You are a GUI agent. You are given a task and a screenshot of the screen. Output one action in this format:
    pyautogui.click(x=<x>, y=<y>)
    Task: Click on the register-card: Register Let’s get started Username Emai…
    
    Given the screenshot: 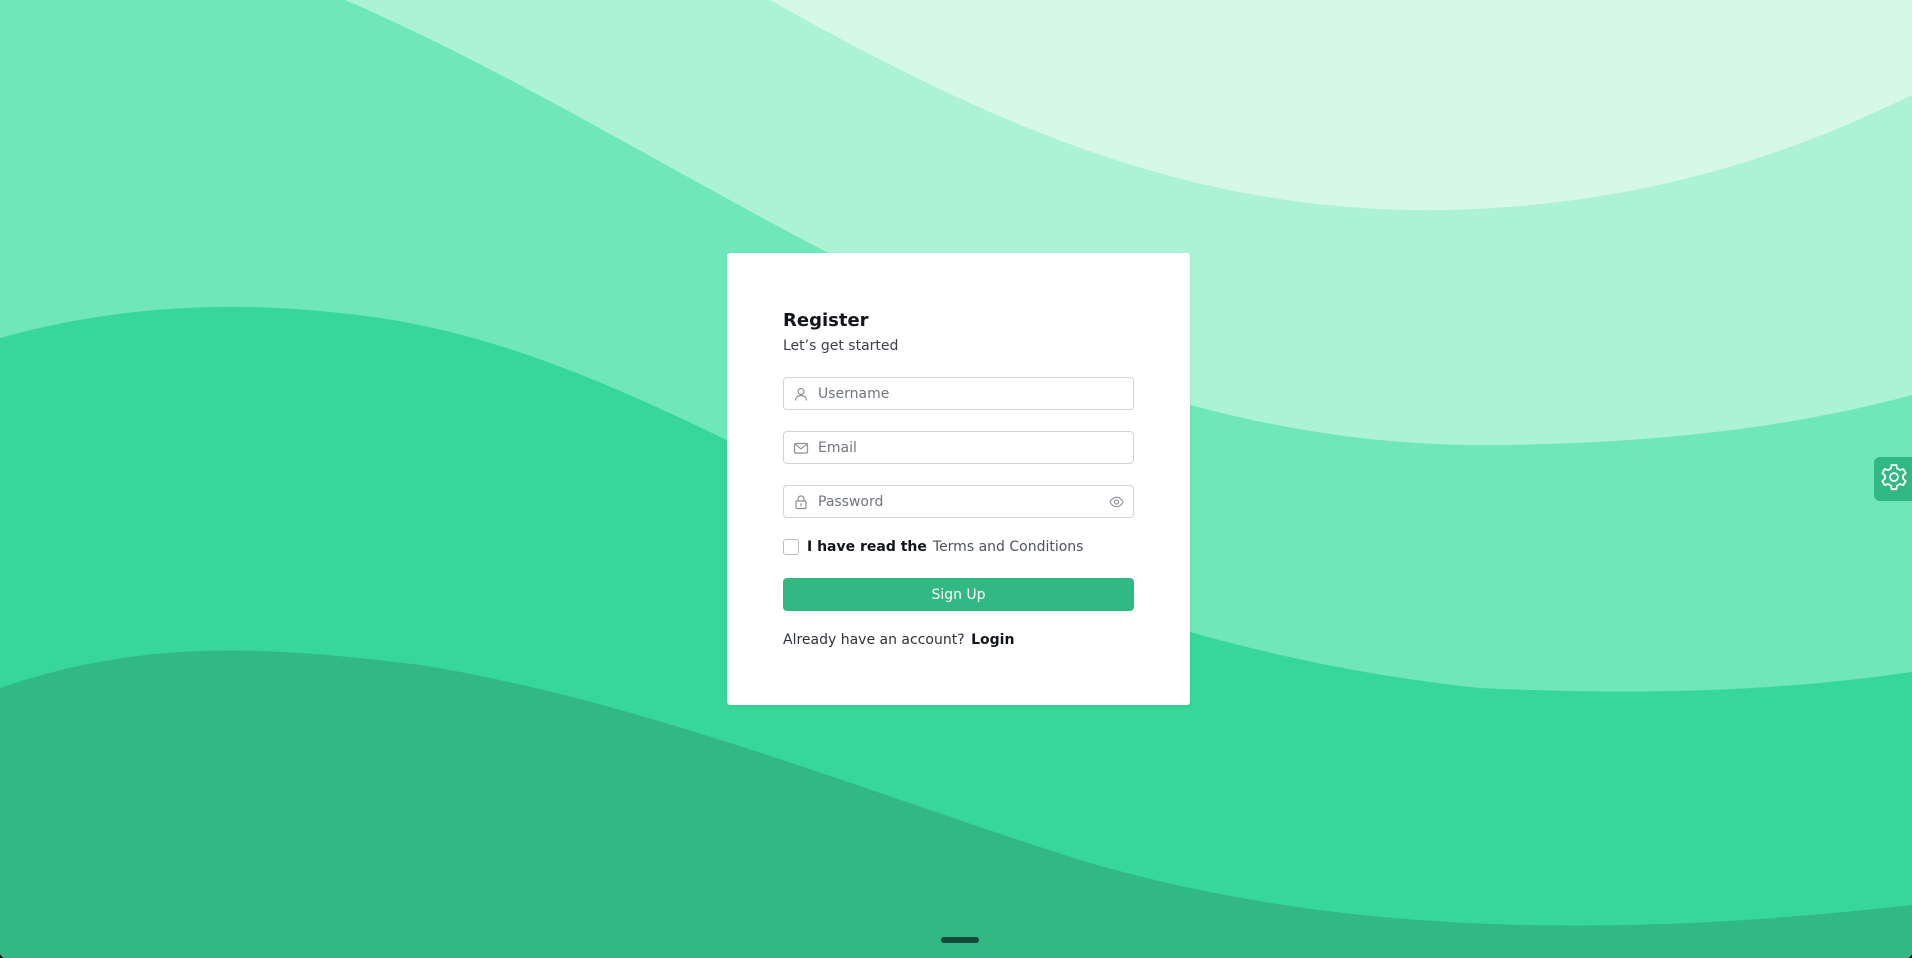 What is the action you would take?
    pyautogui.click(x=958, y=479)
    